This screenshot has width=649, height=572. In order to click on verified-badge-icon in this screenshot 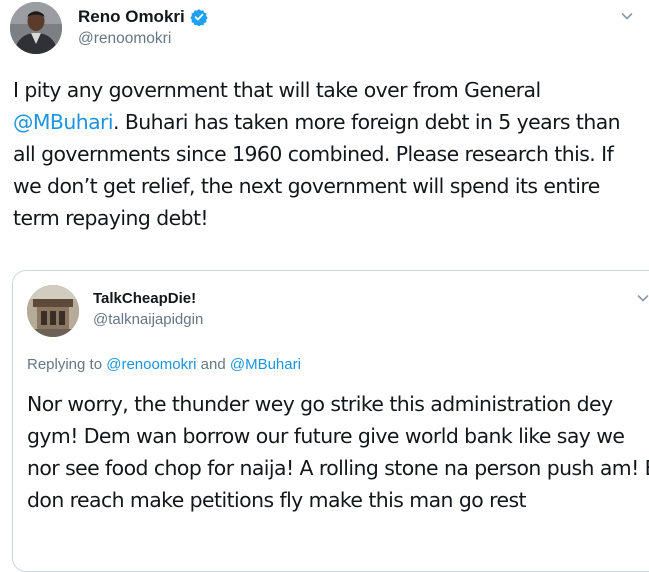, I will do `click(199, 17)`.